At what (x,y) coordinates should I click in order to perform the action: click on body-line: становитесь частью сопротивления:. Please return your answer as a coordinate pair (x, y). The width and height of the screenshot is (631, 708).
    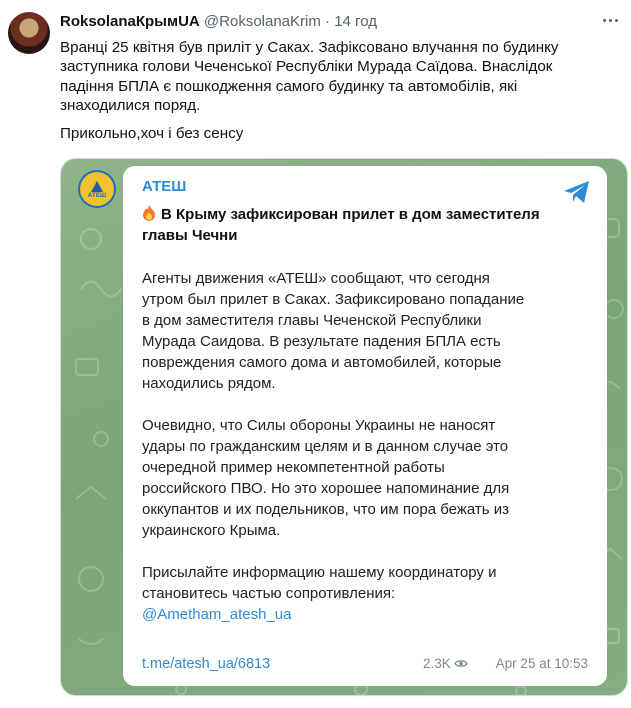
    Looking at the image, I should click on (269, 593).